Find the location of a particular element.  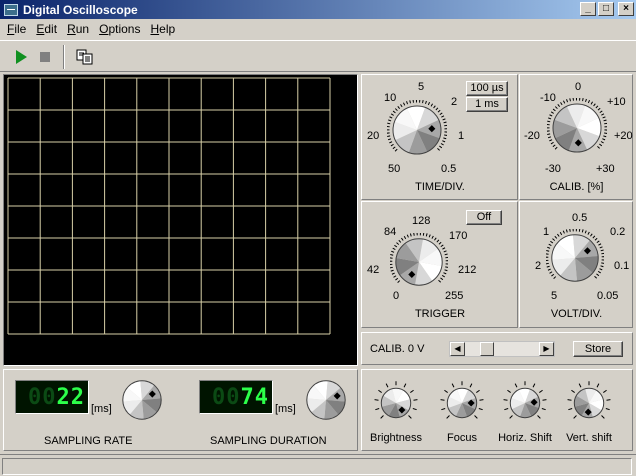

menu-run: Run is located at coordinates (78, 29).